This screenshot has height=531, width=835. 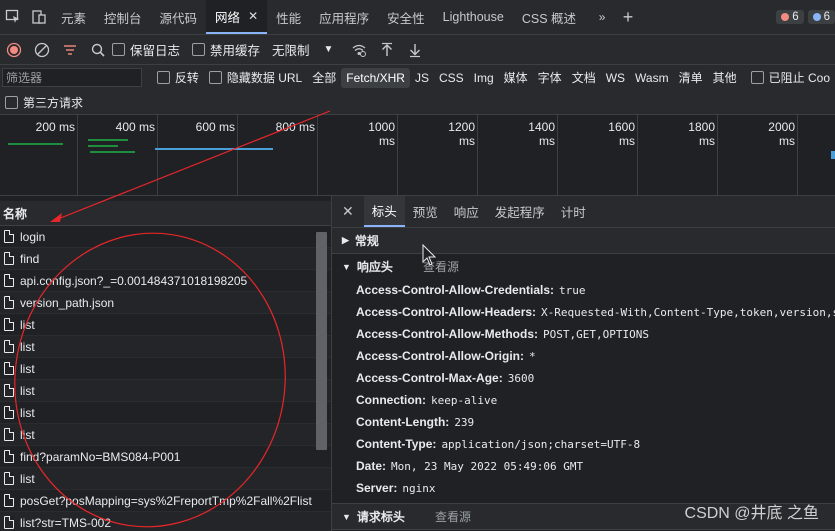 What do you see at coordinates (549, 17) in the screenshot?
I see `tab-8: CSS 概述` at bounding box center [549, 17].